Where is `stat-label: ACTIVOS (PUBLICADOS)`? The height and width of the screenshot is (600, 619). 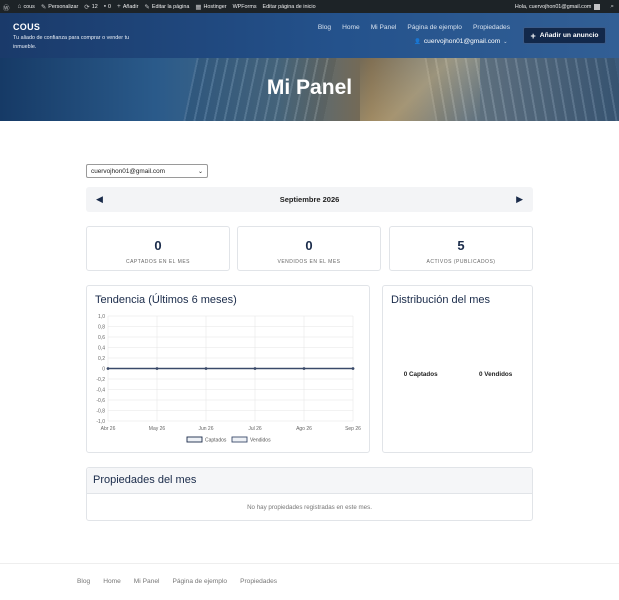
stat-label: ACTIVOS (PUBLICADOS) is located at coordinates (461, 262).